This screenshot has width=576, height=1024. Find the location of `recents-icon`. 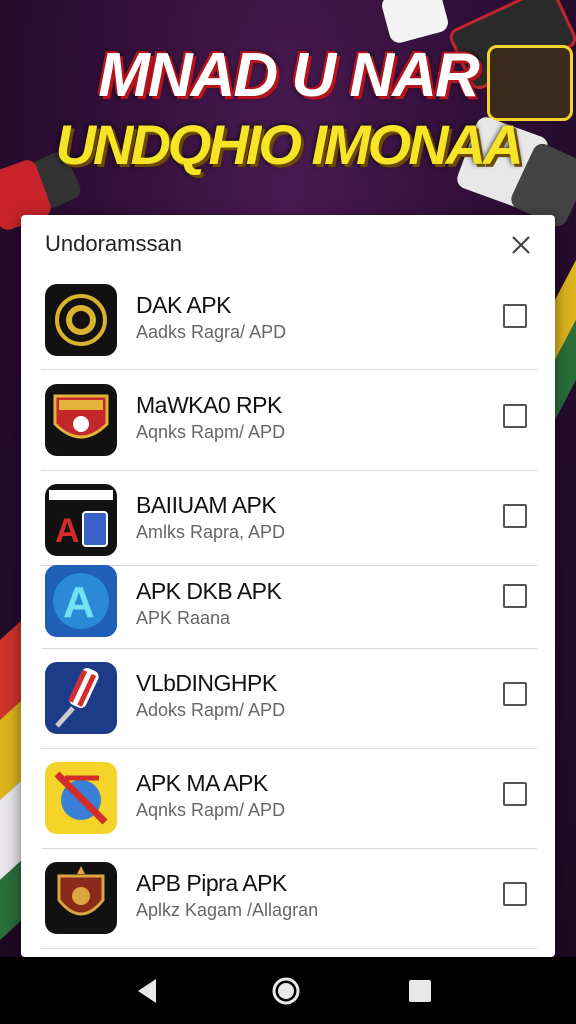

recents-icon is located at coordinates (420, 991).